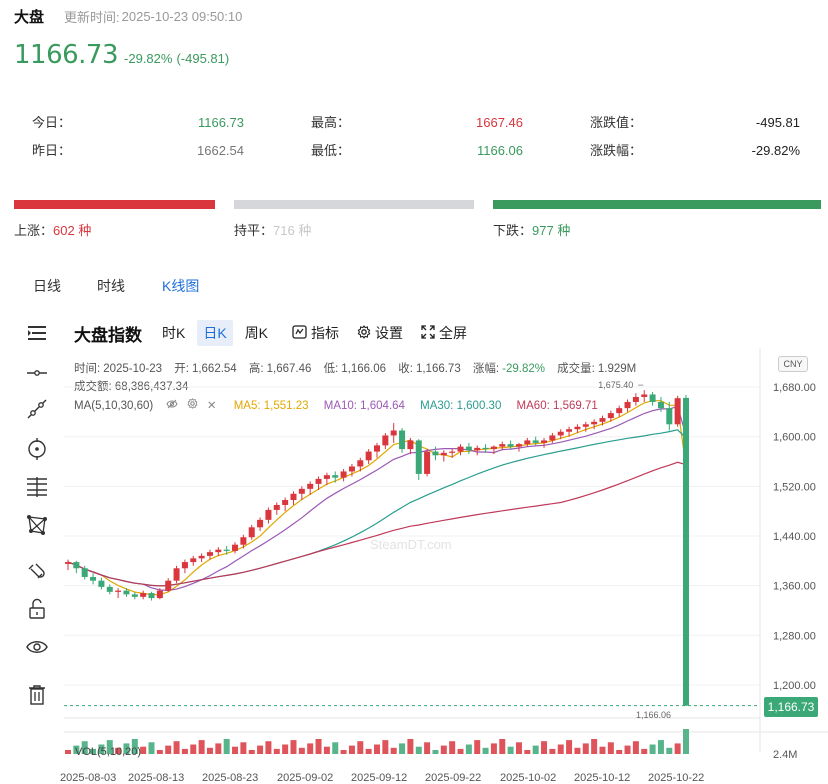 Image resolution: width=828 pixels, height=784 pixels. Describe the element at coordinates (794, 487) in the screenshot. I see `y-tick-label: 1,520.00` at that location.